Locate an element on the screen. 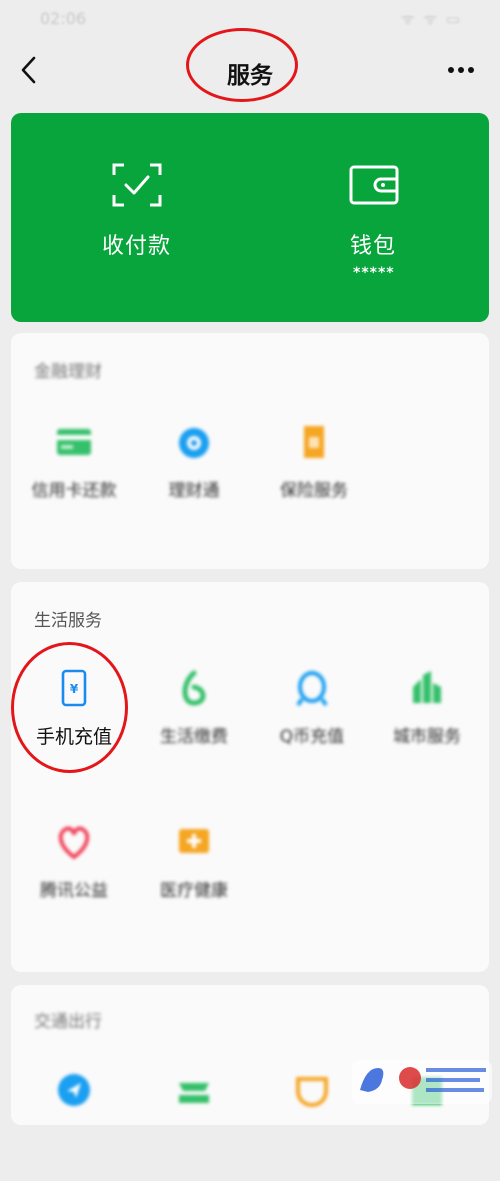 This screenshot has width=500, height=1181. pay-button: 收付款 is located at coordinates (136, 217).